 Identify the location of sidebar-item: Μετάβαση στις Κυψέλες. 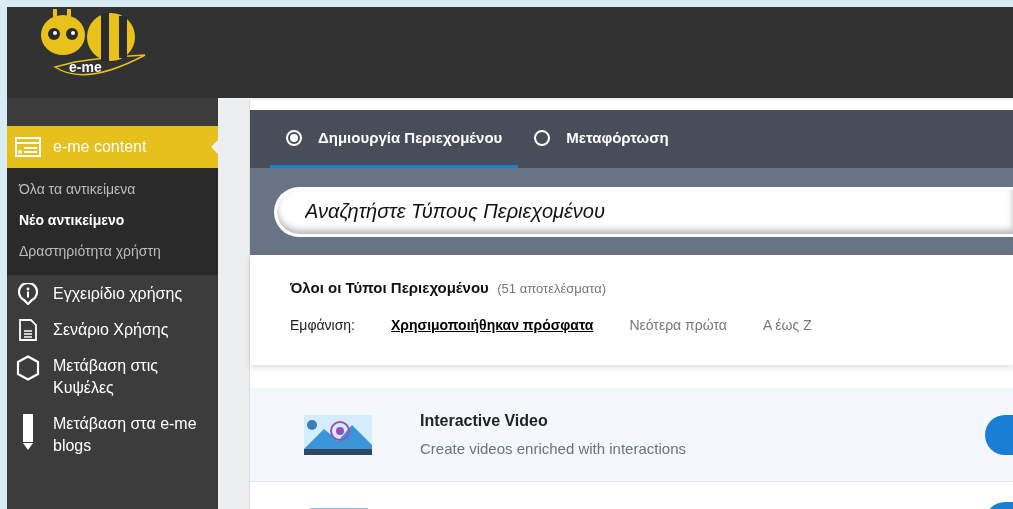
(112, 376).